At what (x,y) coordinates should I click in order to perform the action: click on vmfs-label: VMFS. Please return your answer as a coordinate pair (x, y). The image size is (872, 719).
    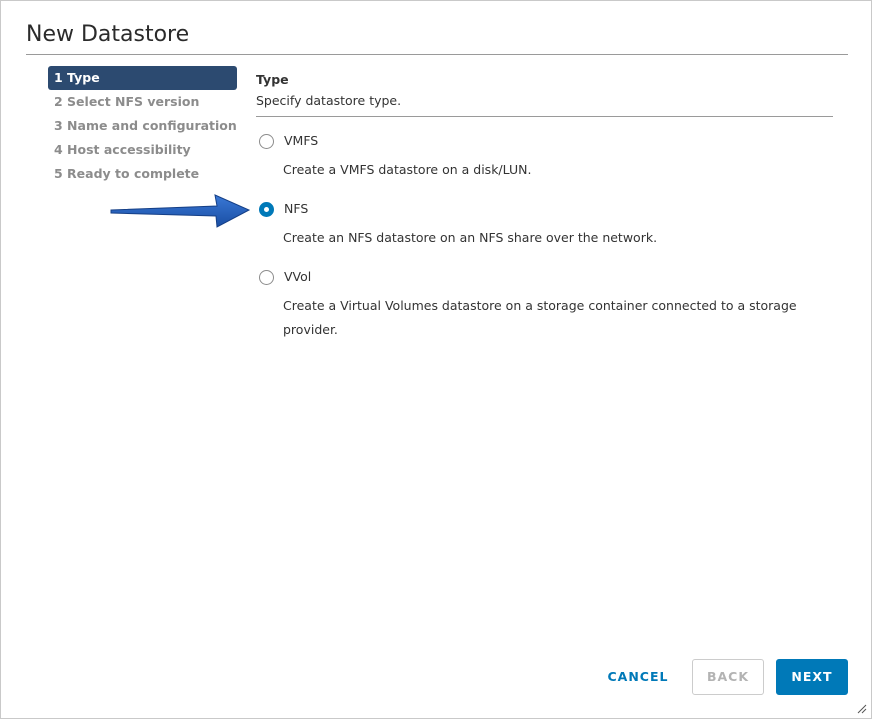
    Looking at the image, I should click on (301, 140).